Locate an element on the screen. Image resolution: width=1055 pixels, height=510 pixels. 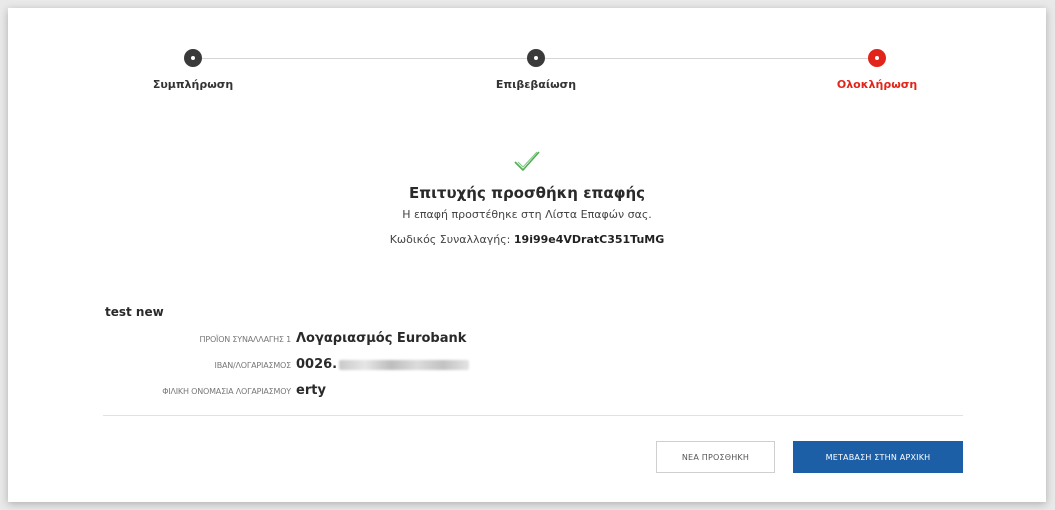
step-2-label: Επιβεβαίωση is located at coordinates (536, 84).